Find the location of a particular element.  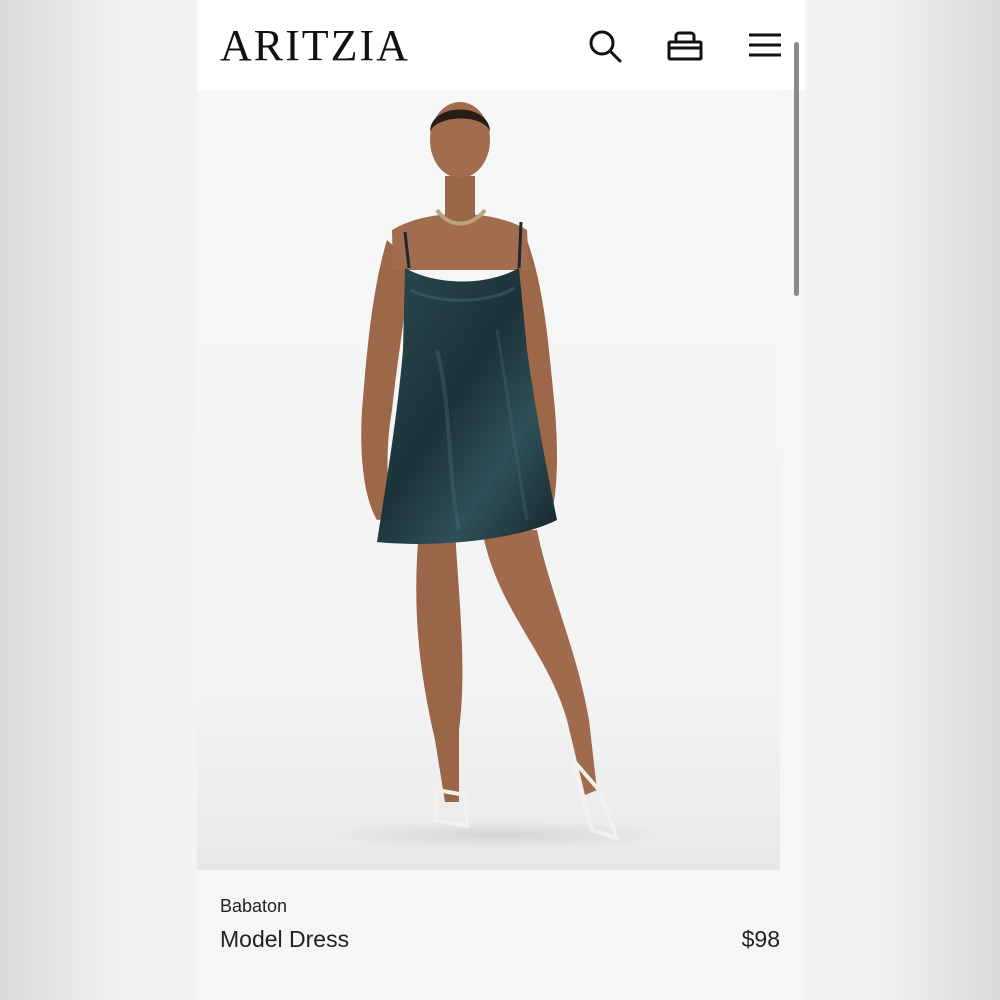

product-price: $98 is located at coordinates (760, 939).